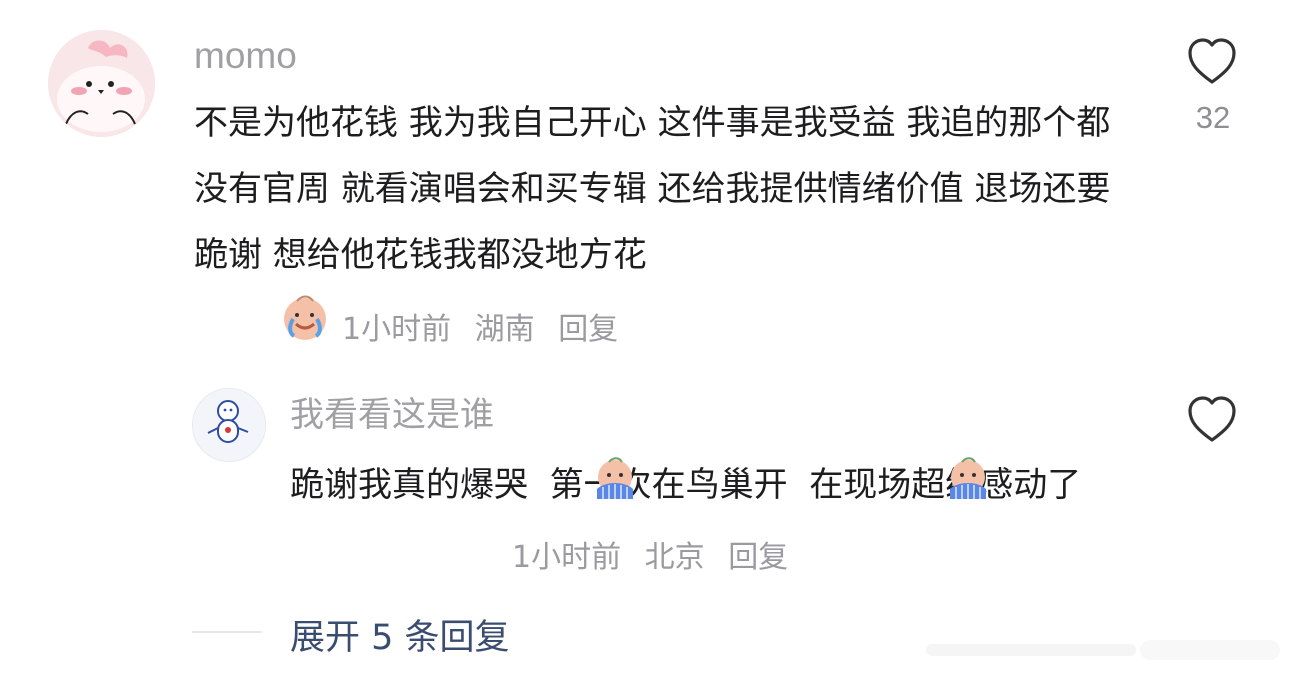 This screenshot has height=681, width=1290. What do you see at coordinates (674, 557) in the screenshot?
I see `reply-location: 北京` at bounding box center [674, 557].